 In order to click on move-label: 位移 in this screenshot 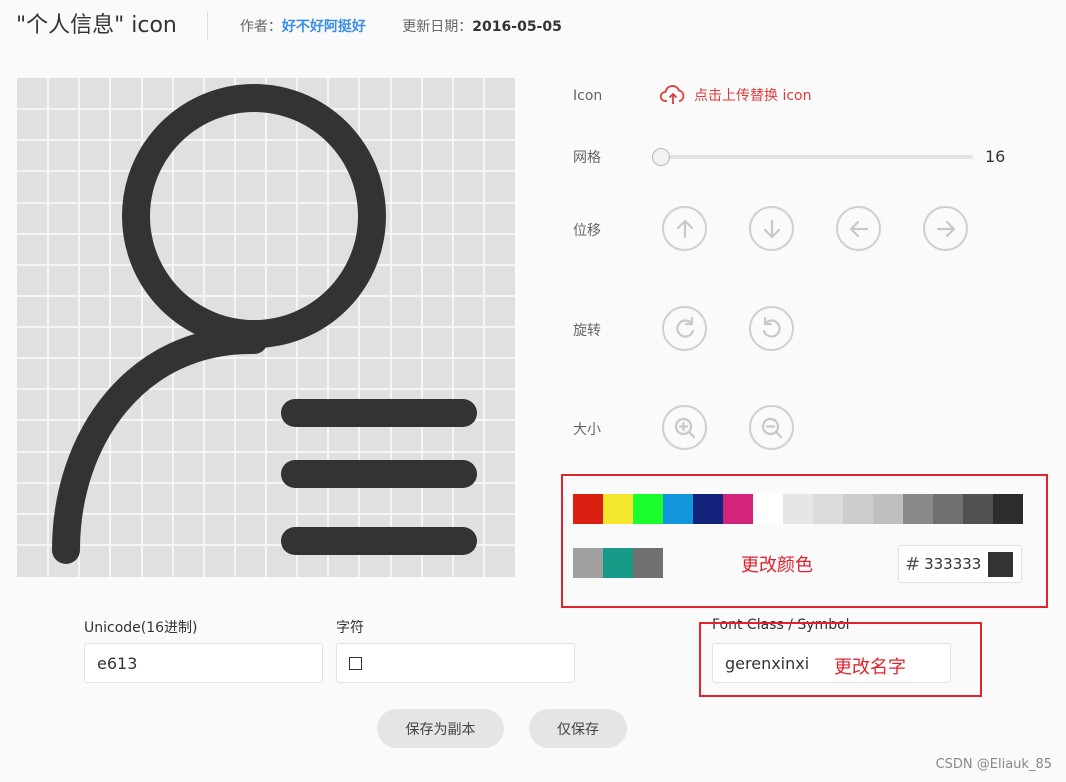, I will do `click(587, 231)`.